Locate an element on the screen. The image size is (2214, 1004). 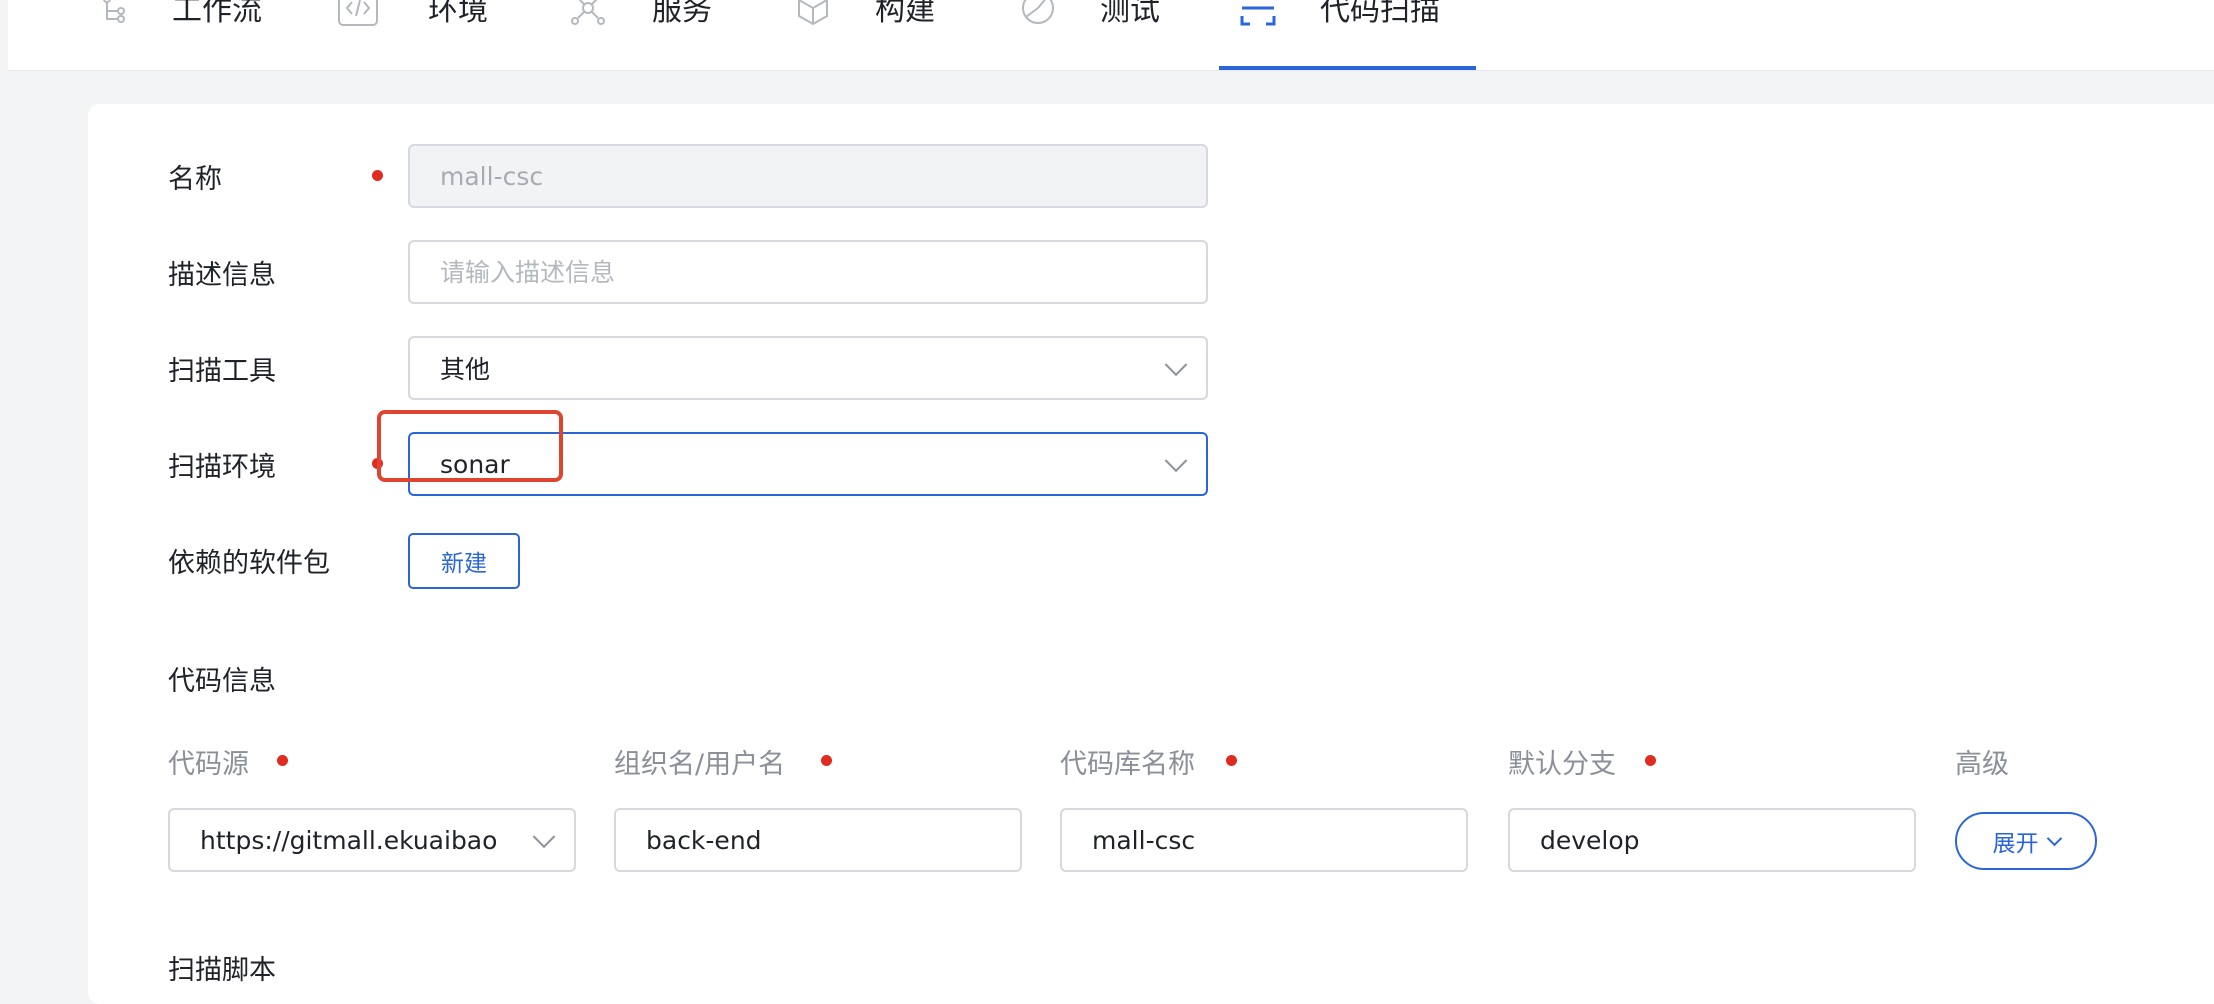
scan-script-title: 扫描脚本 is located at coordinates (222, 970).